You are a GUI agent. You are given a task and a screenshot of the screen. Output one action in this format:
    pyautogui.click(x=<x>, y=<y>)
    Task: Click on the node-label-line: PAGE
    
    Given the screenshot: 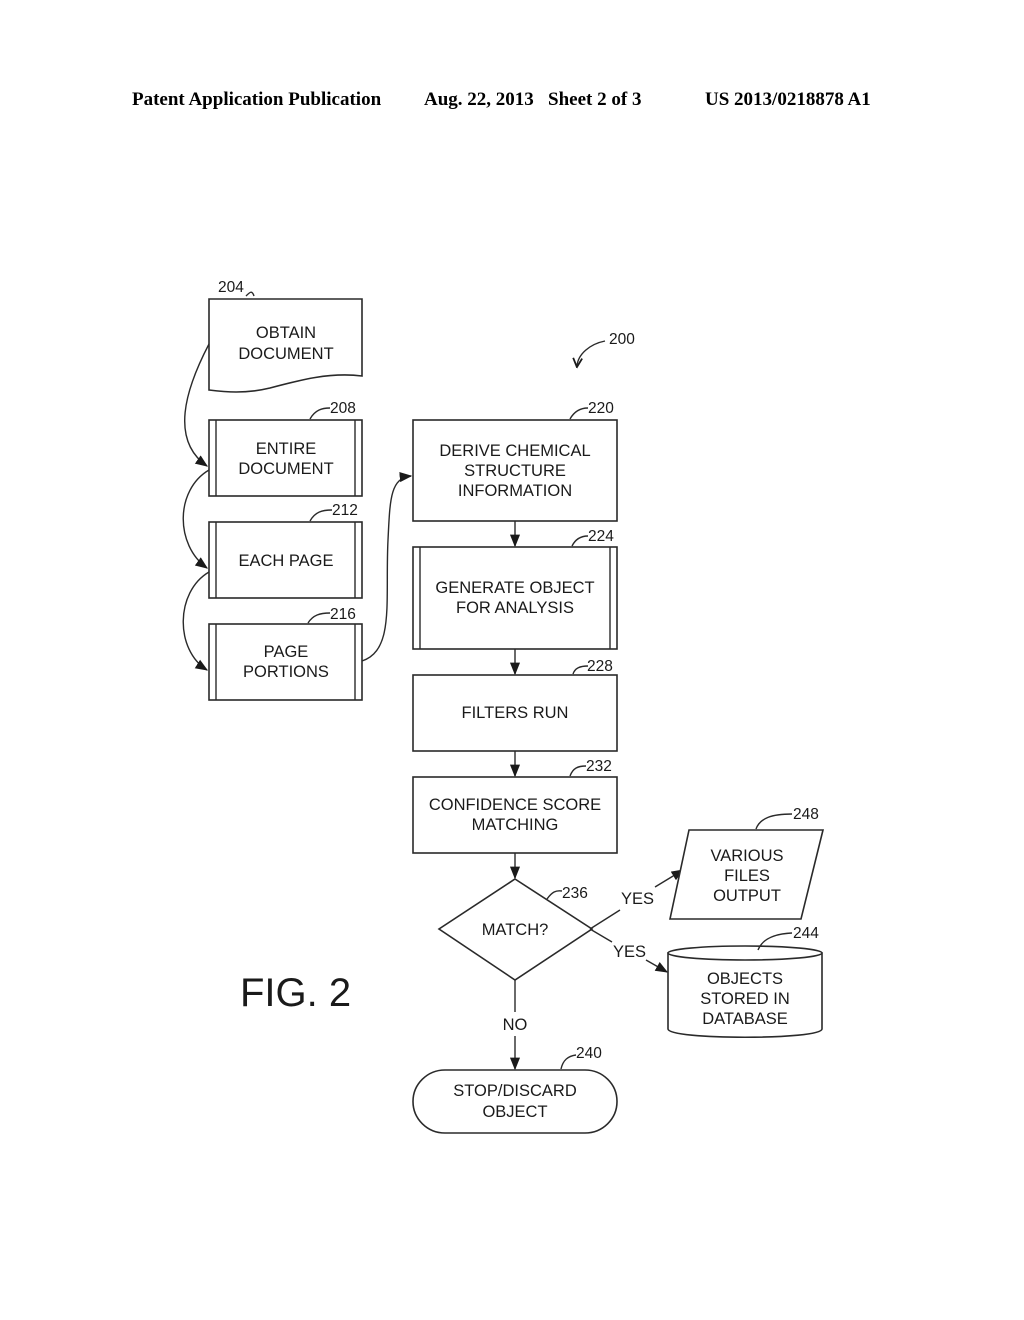 What is the action you would take?
    pyautogui.click(x=286, y=652)
    